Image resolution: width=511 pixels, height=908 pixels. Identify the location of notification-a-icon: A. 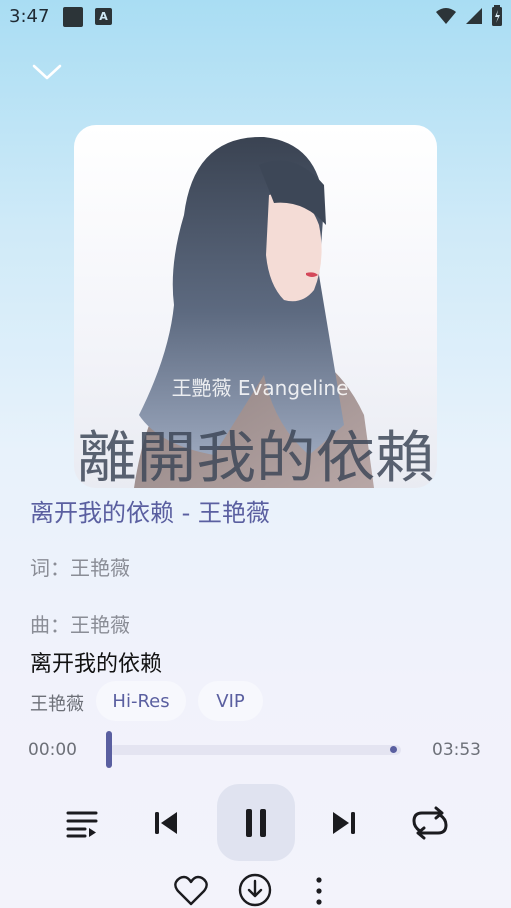
(103, 16).